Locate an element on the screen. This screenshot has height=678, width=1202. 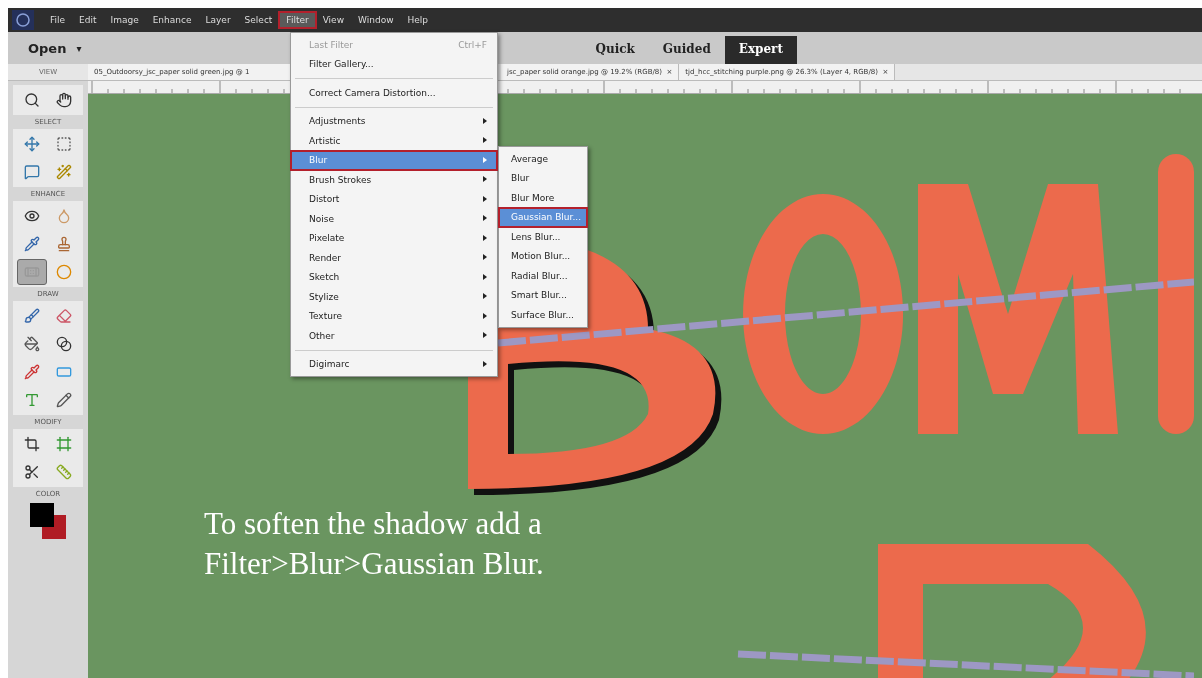
menu-item: Window is located at coordinates (376, 20).